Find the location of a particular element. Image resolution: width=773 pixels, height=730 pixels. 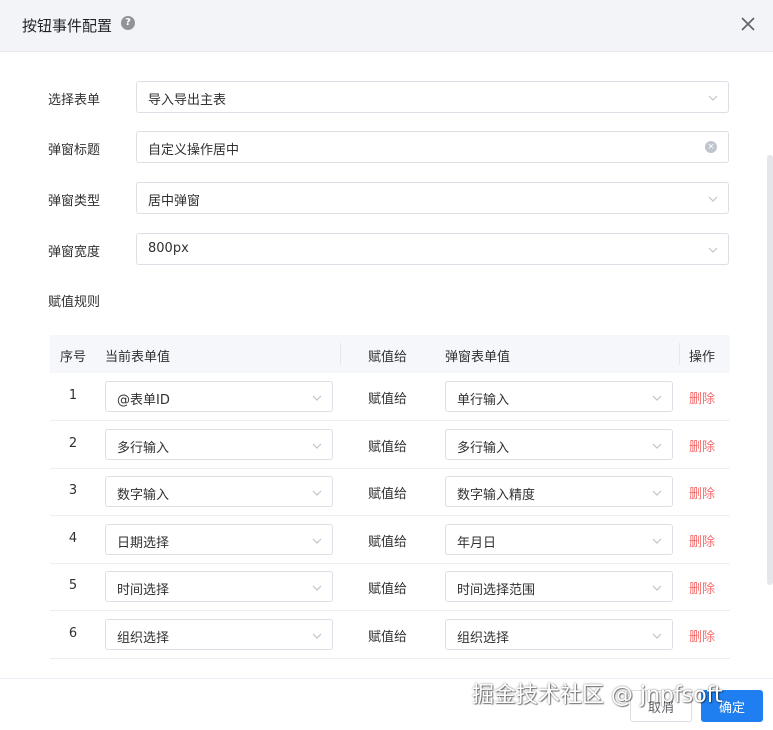

select-form-value: 导入导出主表 is located at coordinates (187, 100).